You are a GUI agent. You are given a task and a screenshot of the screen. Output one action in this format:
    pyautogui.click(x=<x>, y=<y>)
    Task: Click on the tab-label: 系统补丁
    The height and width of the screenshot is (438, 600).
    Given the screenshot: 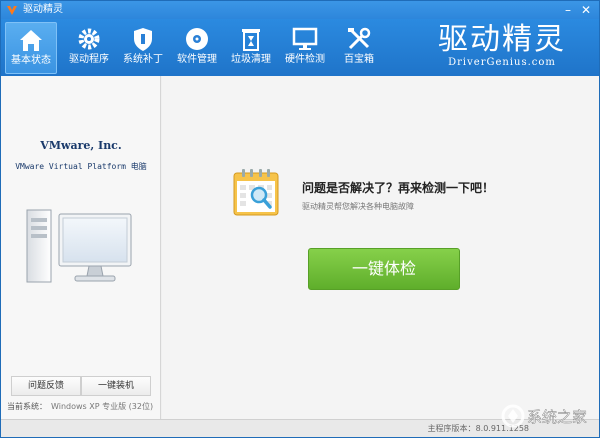 What is the action you would take?
    pyautogui.click(x=143, y=59)
    